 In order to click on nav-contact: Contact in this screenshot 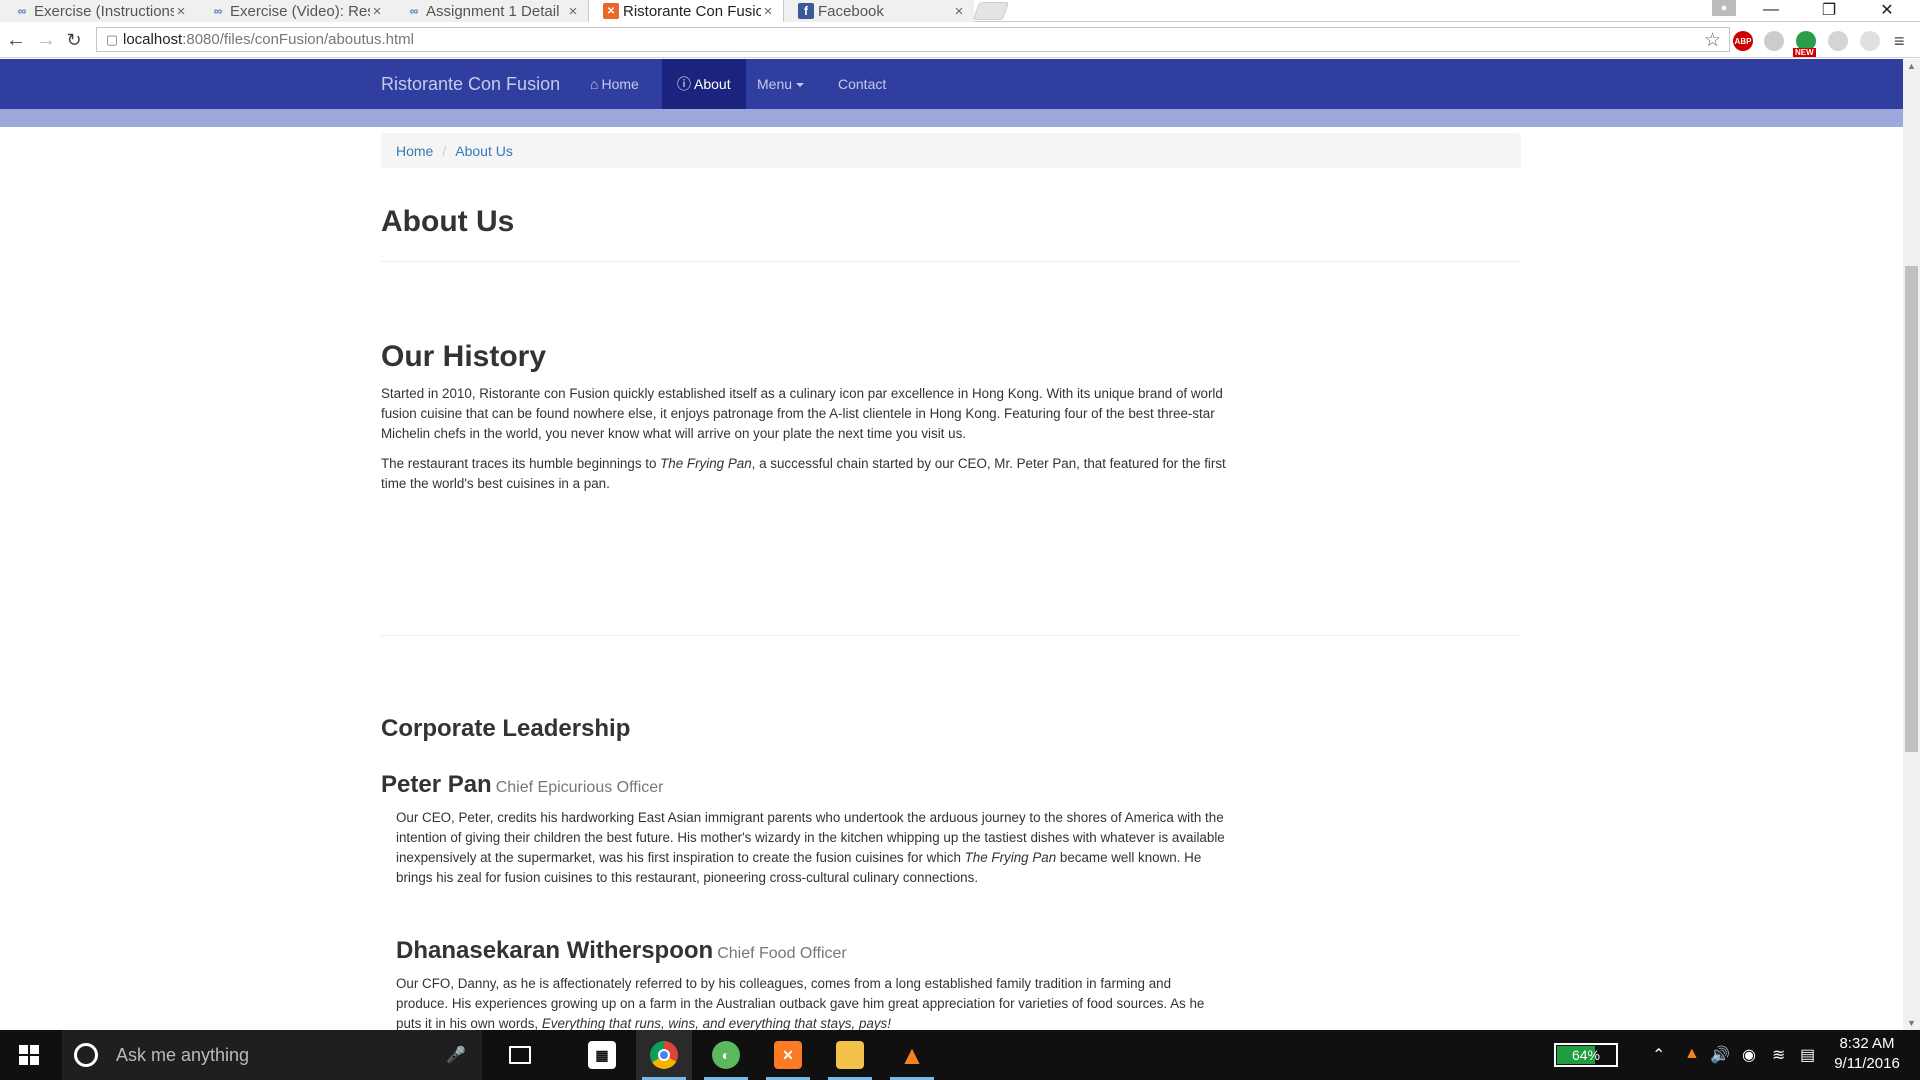, I will do `click(862, 84)`.